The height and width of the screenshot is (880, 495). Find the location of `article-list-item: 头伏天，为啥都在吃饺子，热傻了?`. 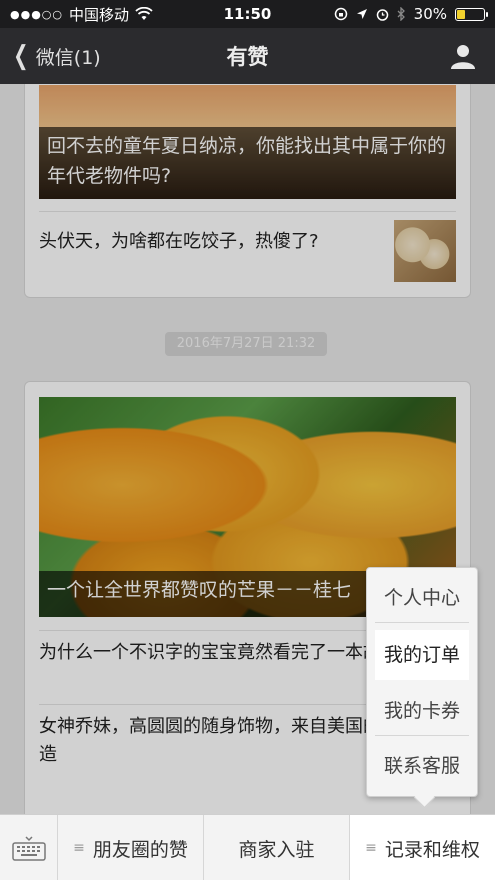

article-list-item: 头伏天，为啥都在吃饺子，热傻了? is located at coordinates (247, 246).